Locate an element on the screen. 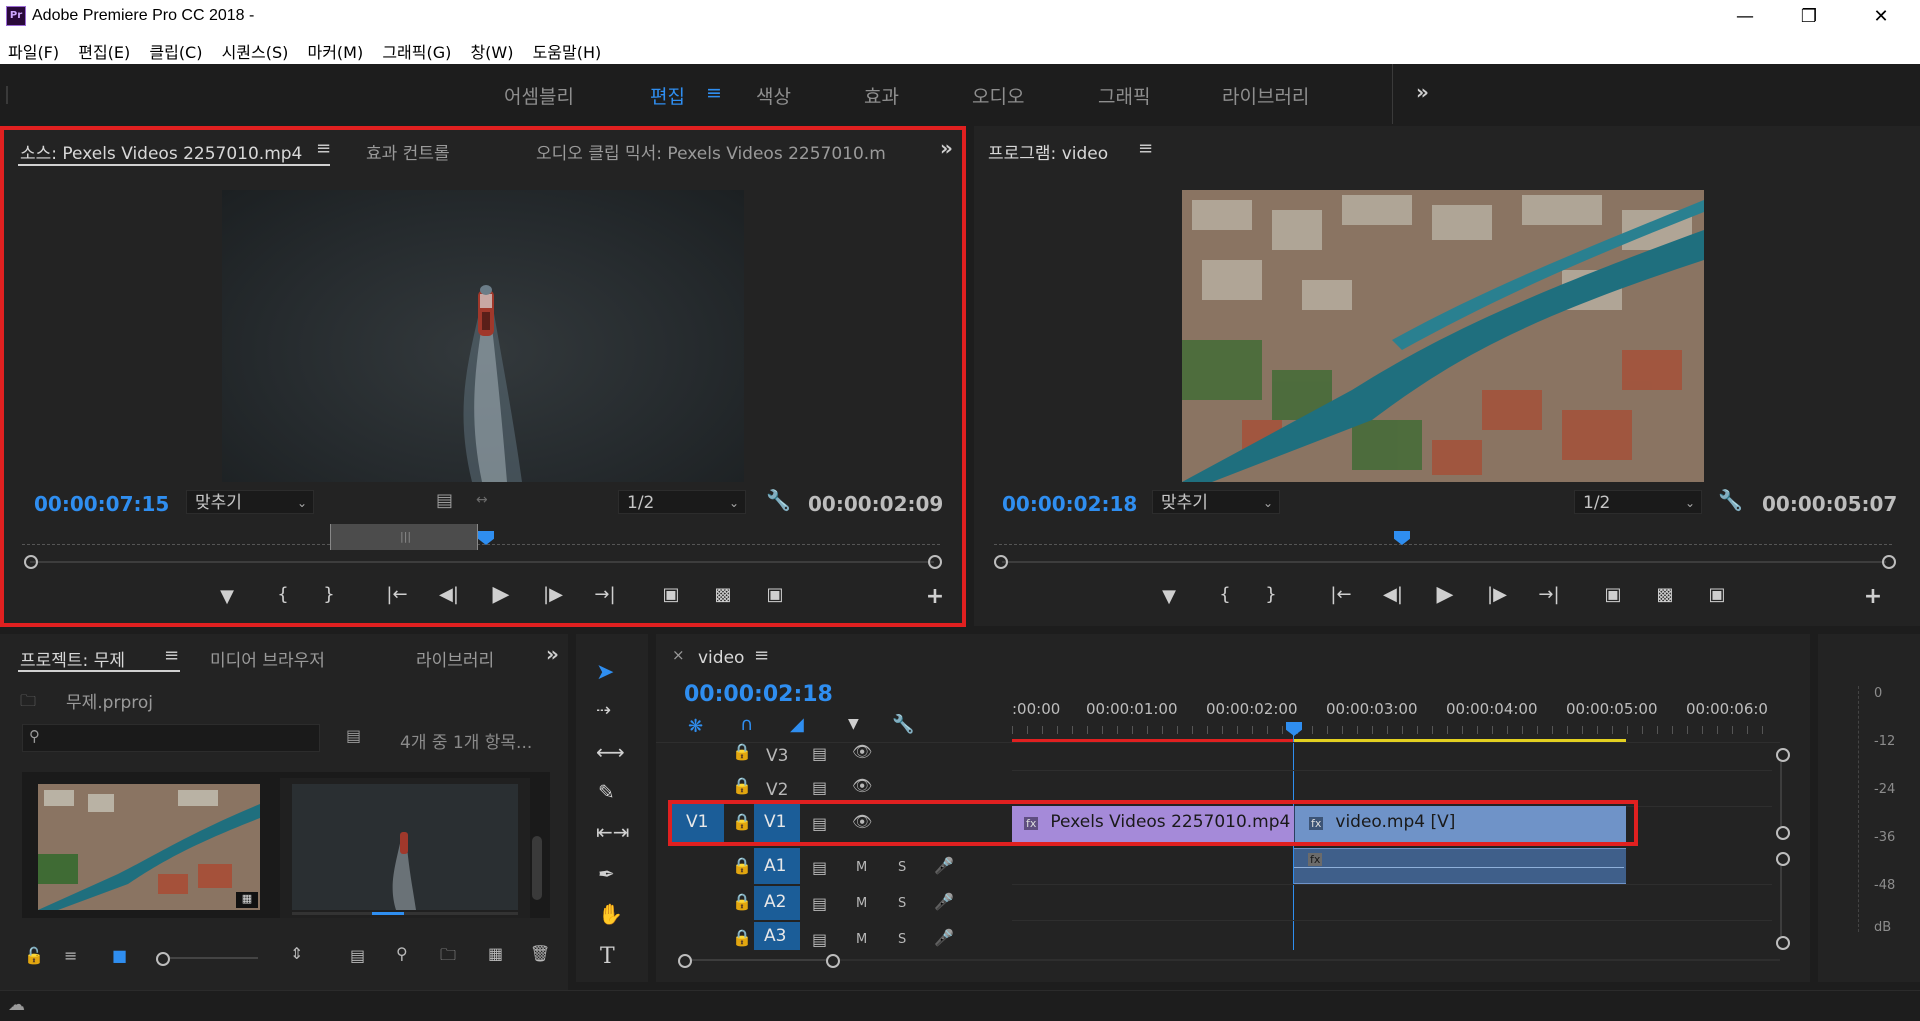 This screenshot has width=1920, height=1021. workspace-audio: 오디오 is located at coordinates (998, 95).